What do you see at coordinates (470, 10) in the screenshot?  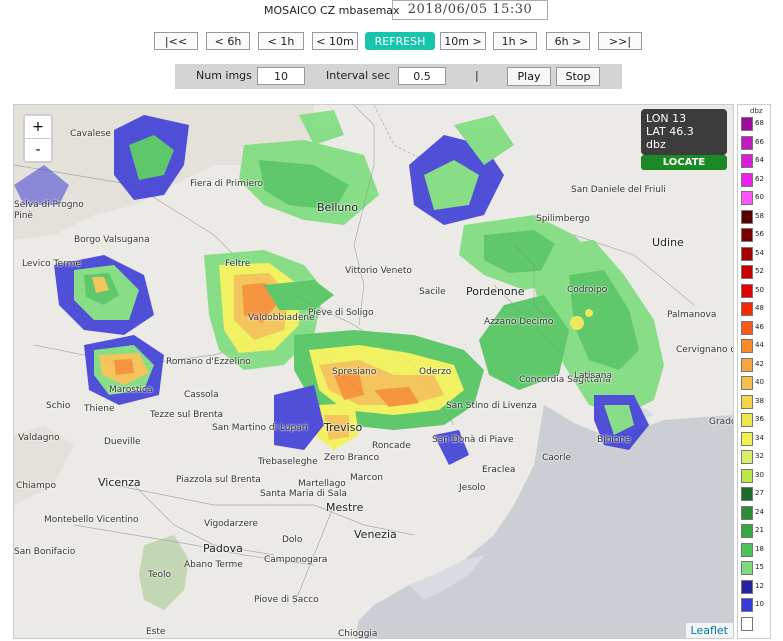 I see `datetime-display: 2018/06/05 15:30` at bounding box center [470, 10].